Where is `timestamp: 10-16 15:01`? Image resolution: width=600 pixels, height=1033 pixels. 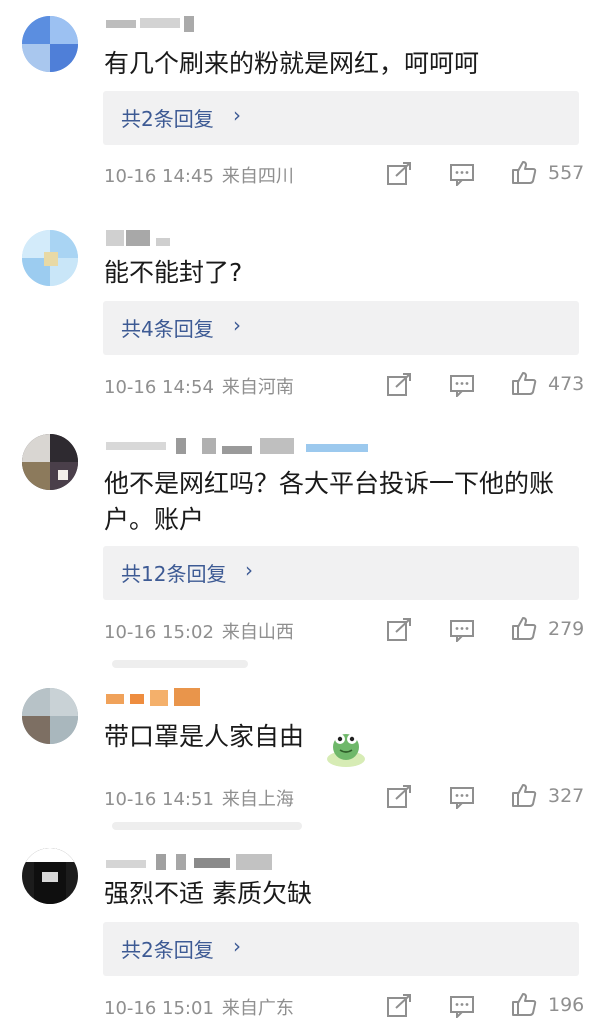 timestamp: 10-16 15:01 is located at coordinates (159, 1008).